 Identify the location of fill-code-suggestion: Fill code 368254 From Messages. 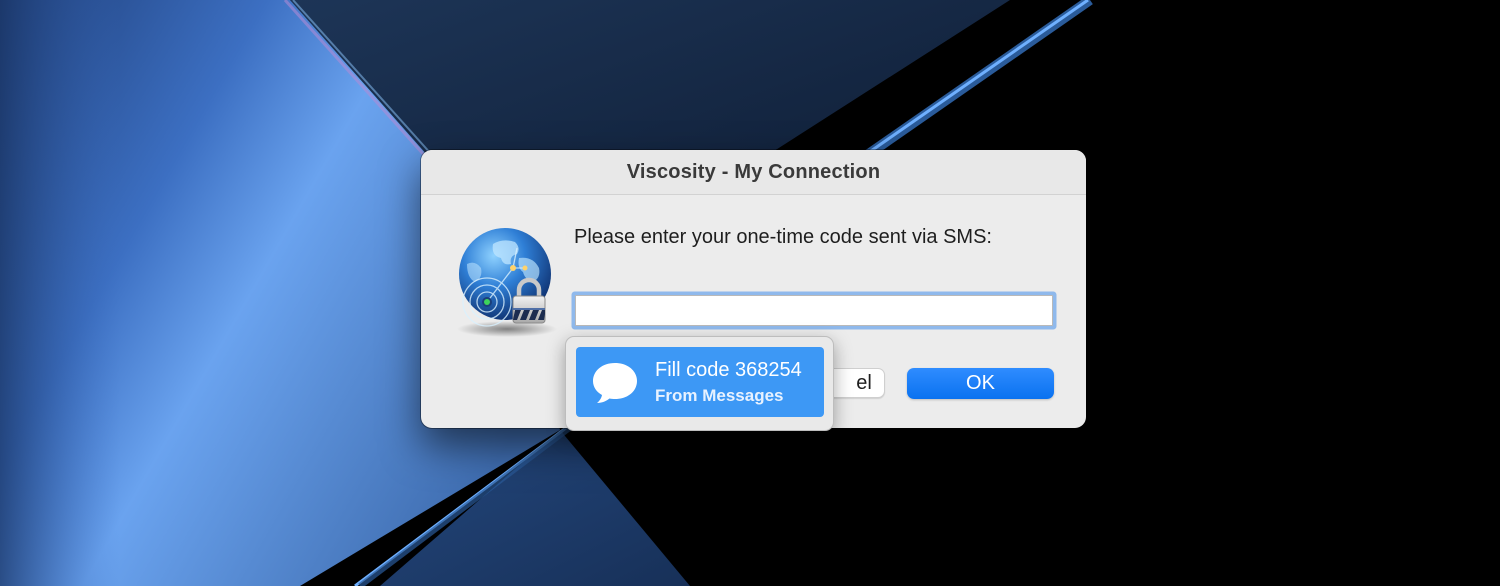
(700, 382).